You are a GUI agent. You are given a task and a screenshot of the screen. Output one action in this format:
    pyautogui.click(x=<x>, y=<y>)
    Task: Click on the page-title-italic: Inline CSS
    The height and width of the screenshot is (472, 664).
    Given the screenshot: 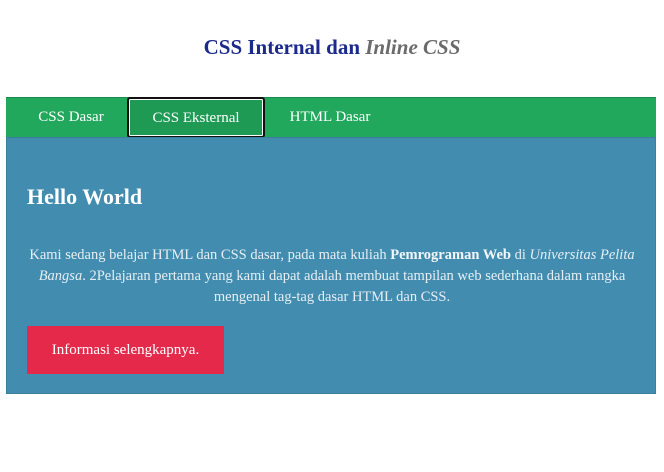 What is the action you would take?
    pyautogui.click(x=413, y=47)
    